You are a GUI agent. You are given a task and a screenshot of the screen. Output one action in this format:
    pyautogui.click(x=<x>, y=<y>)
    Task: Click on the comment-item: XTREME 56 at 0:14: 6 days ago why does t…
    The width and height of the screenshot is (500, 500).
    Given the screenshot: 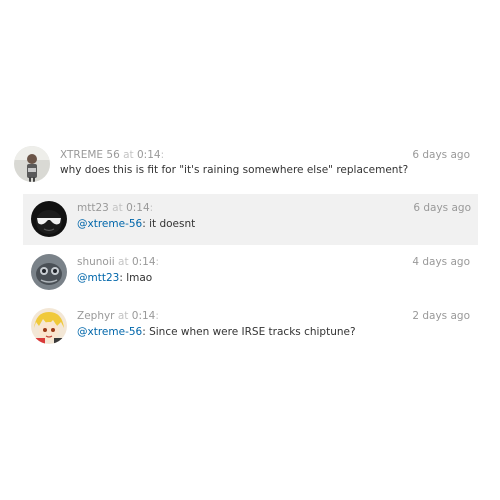 What is the action you would take?
    pyautogui.click(x=250, y=165)
    